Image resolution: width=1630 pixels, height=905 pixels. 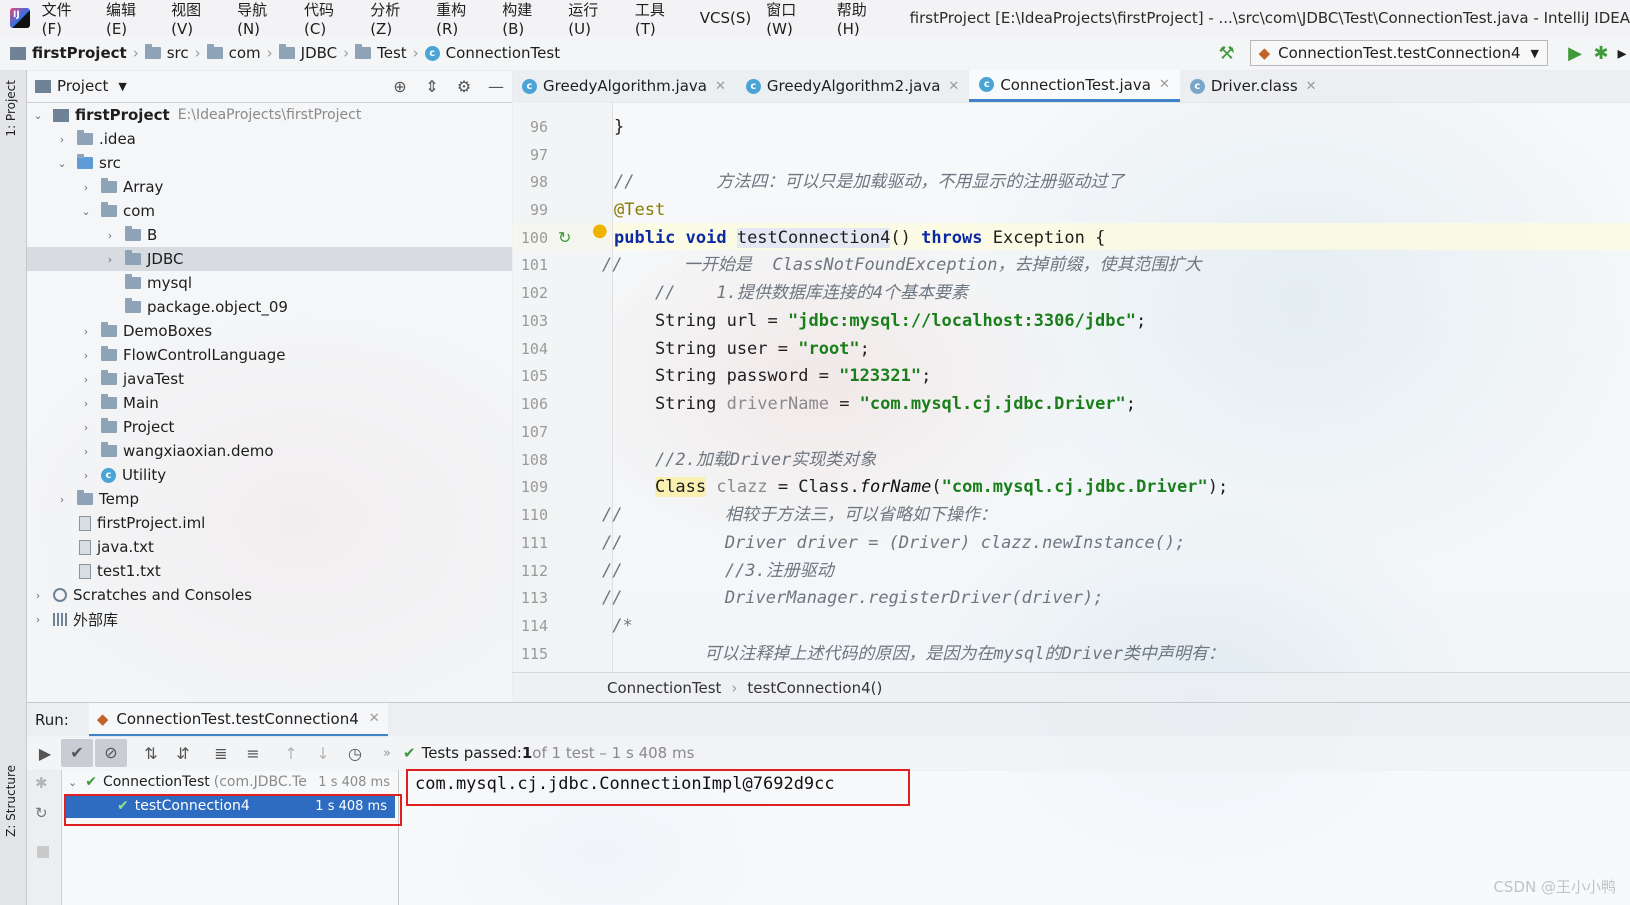 I want to click on tree-item-firstproject-iml: firstProject.iml, so click(x=269, y=523).